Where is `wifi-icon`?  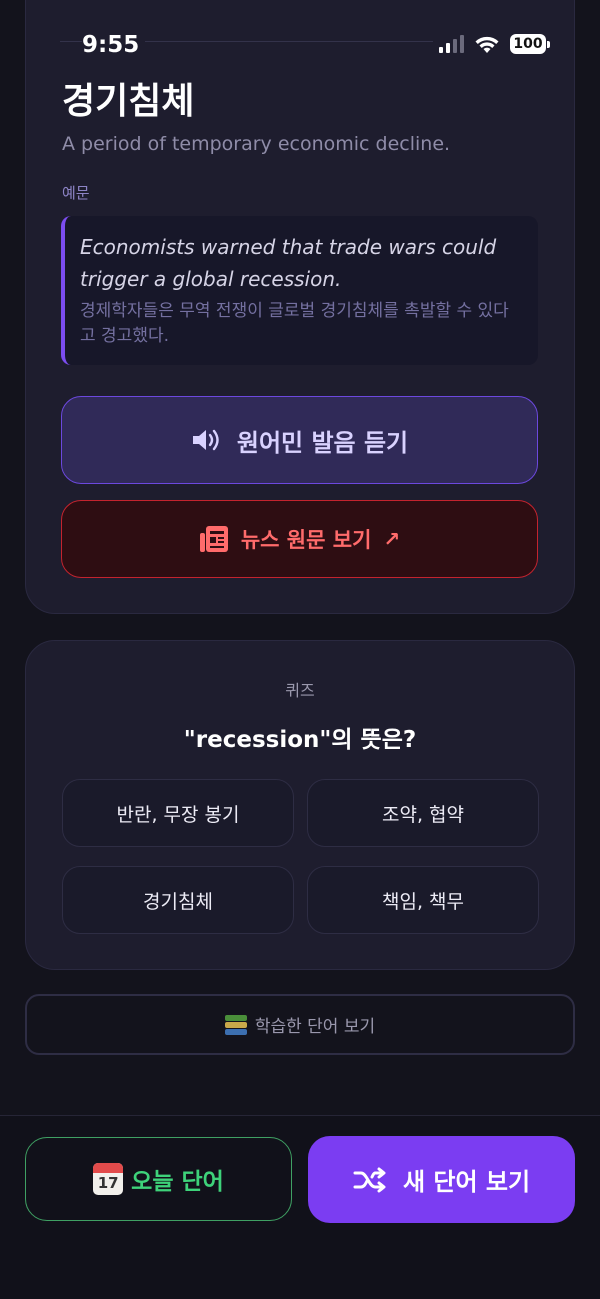
wifi-icon is located at coordinates (487, 44).